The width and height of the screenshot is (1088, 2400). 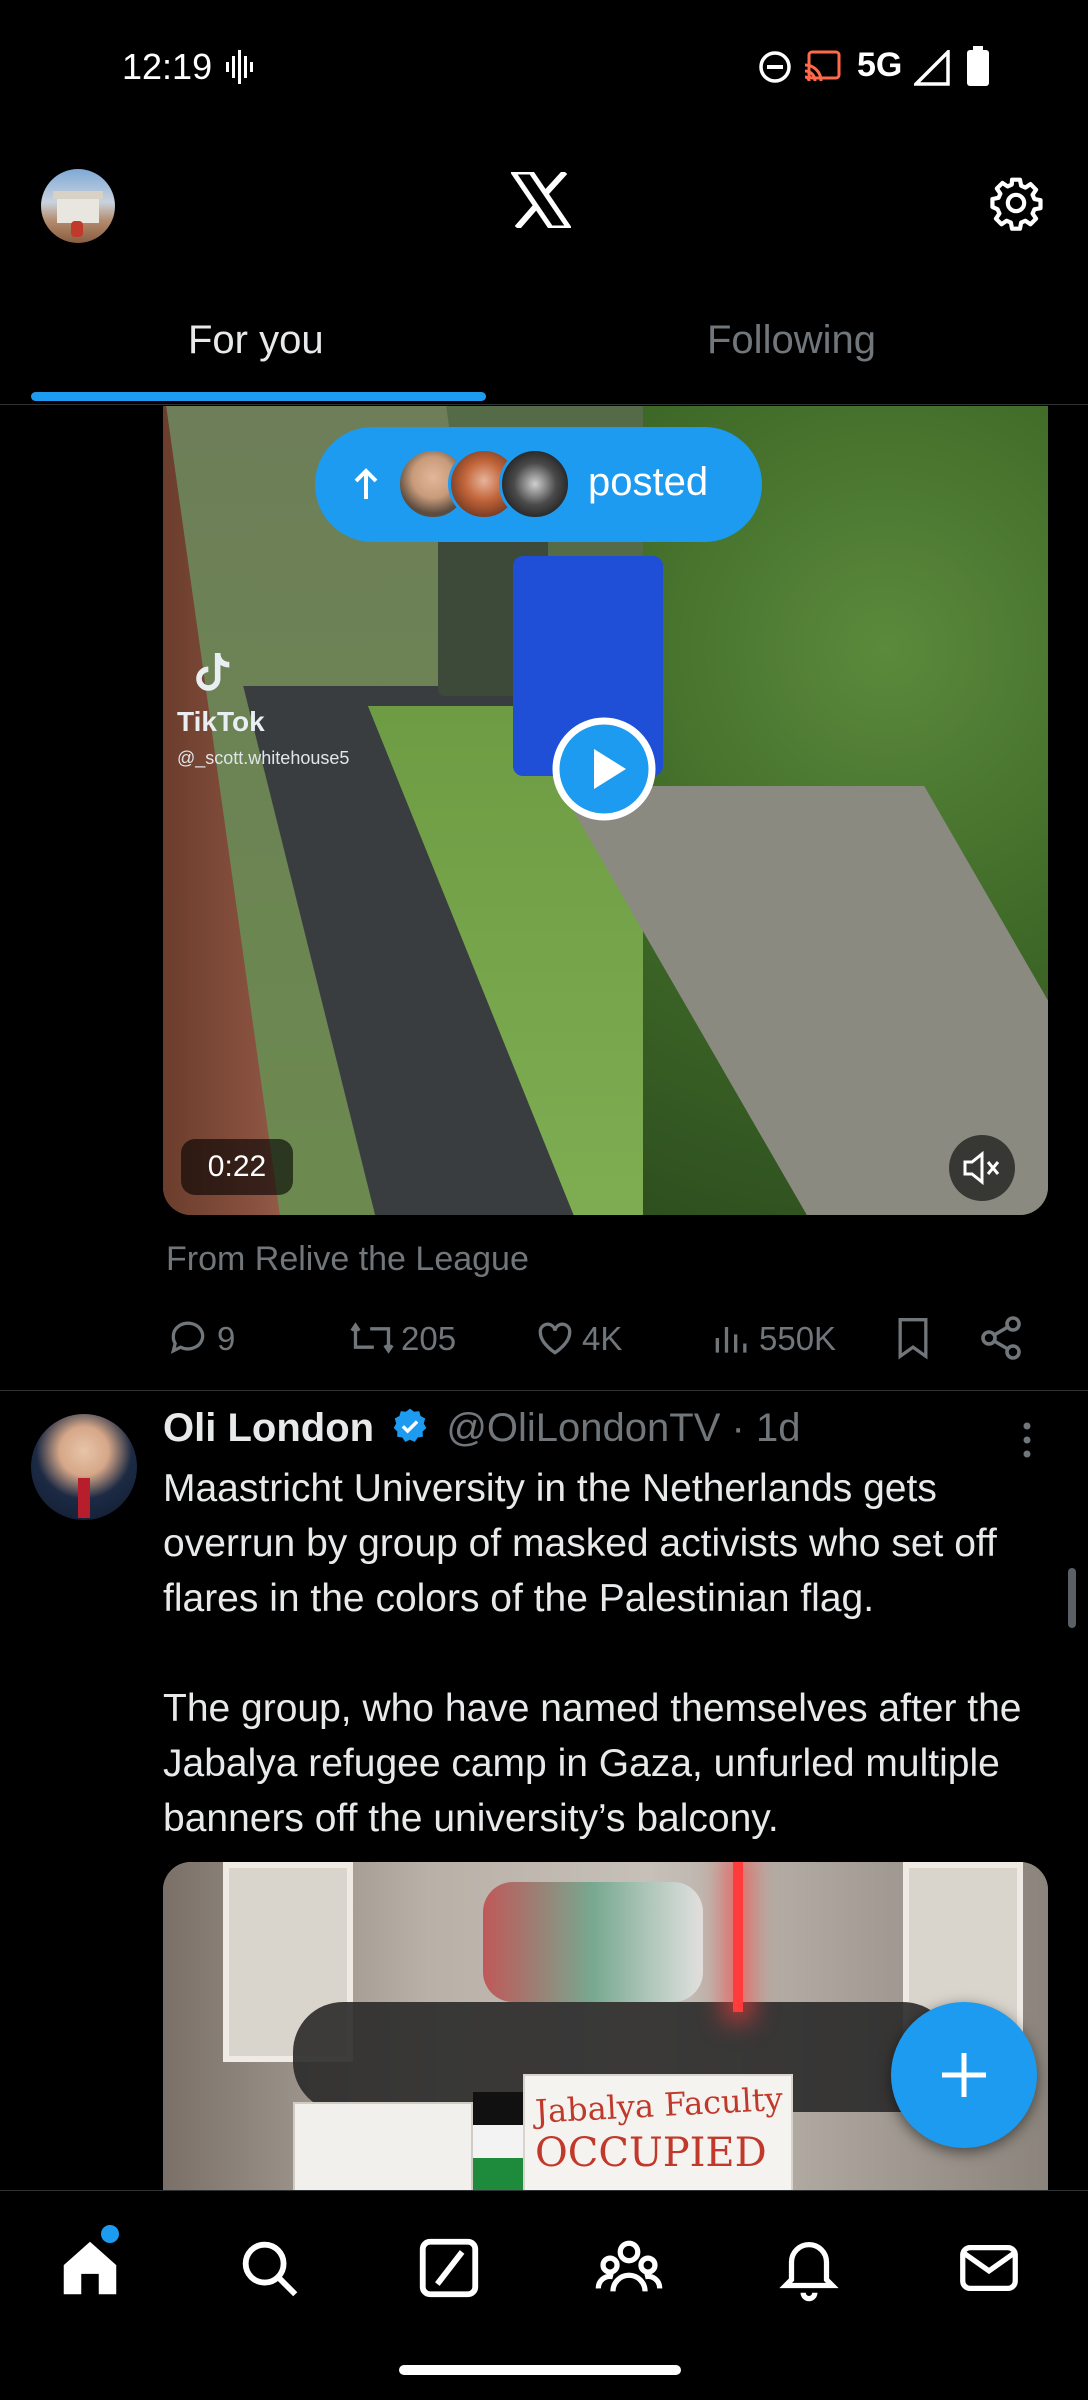 What do you see at coordinates (258, 396) in the screenshot?
I see `active-tab-indicator` at bounding box center [258, 396].